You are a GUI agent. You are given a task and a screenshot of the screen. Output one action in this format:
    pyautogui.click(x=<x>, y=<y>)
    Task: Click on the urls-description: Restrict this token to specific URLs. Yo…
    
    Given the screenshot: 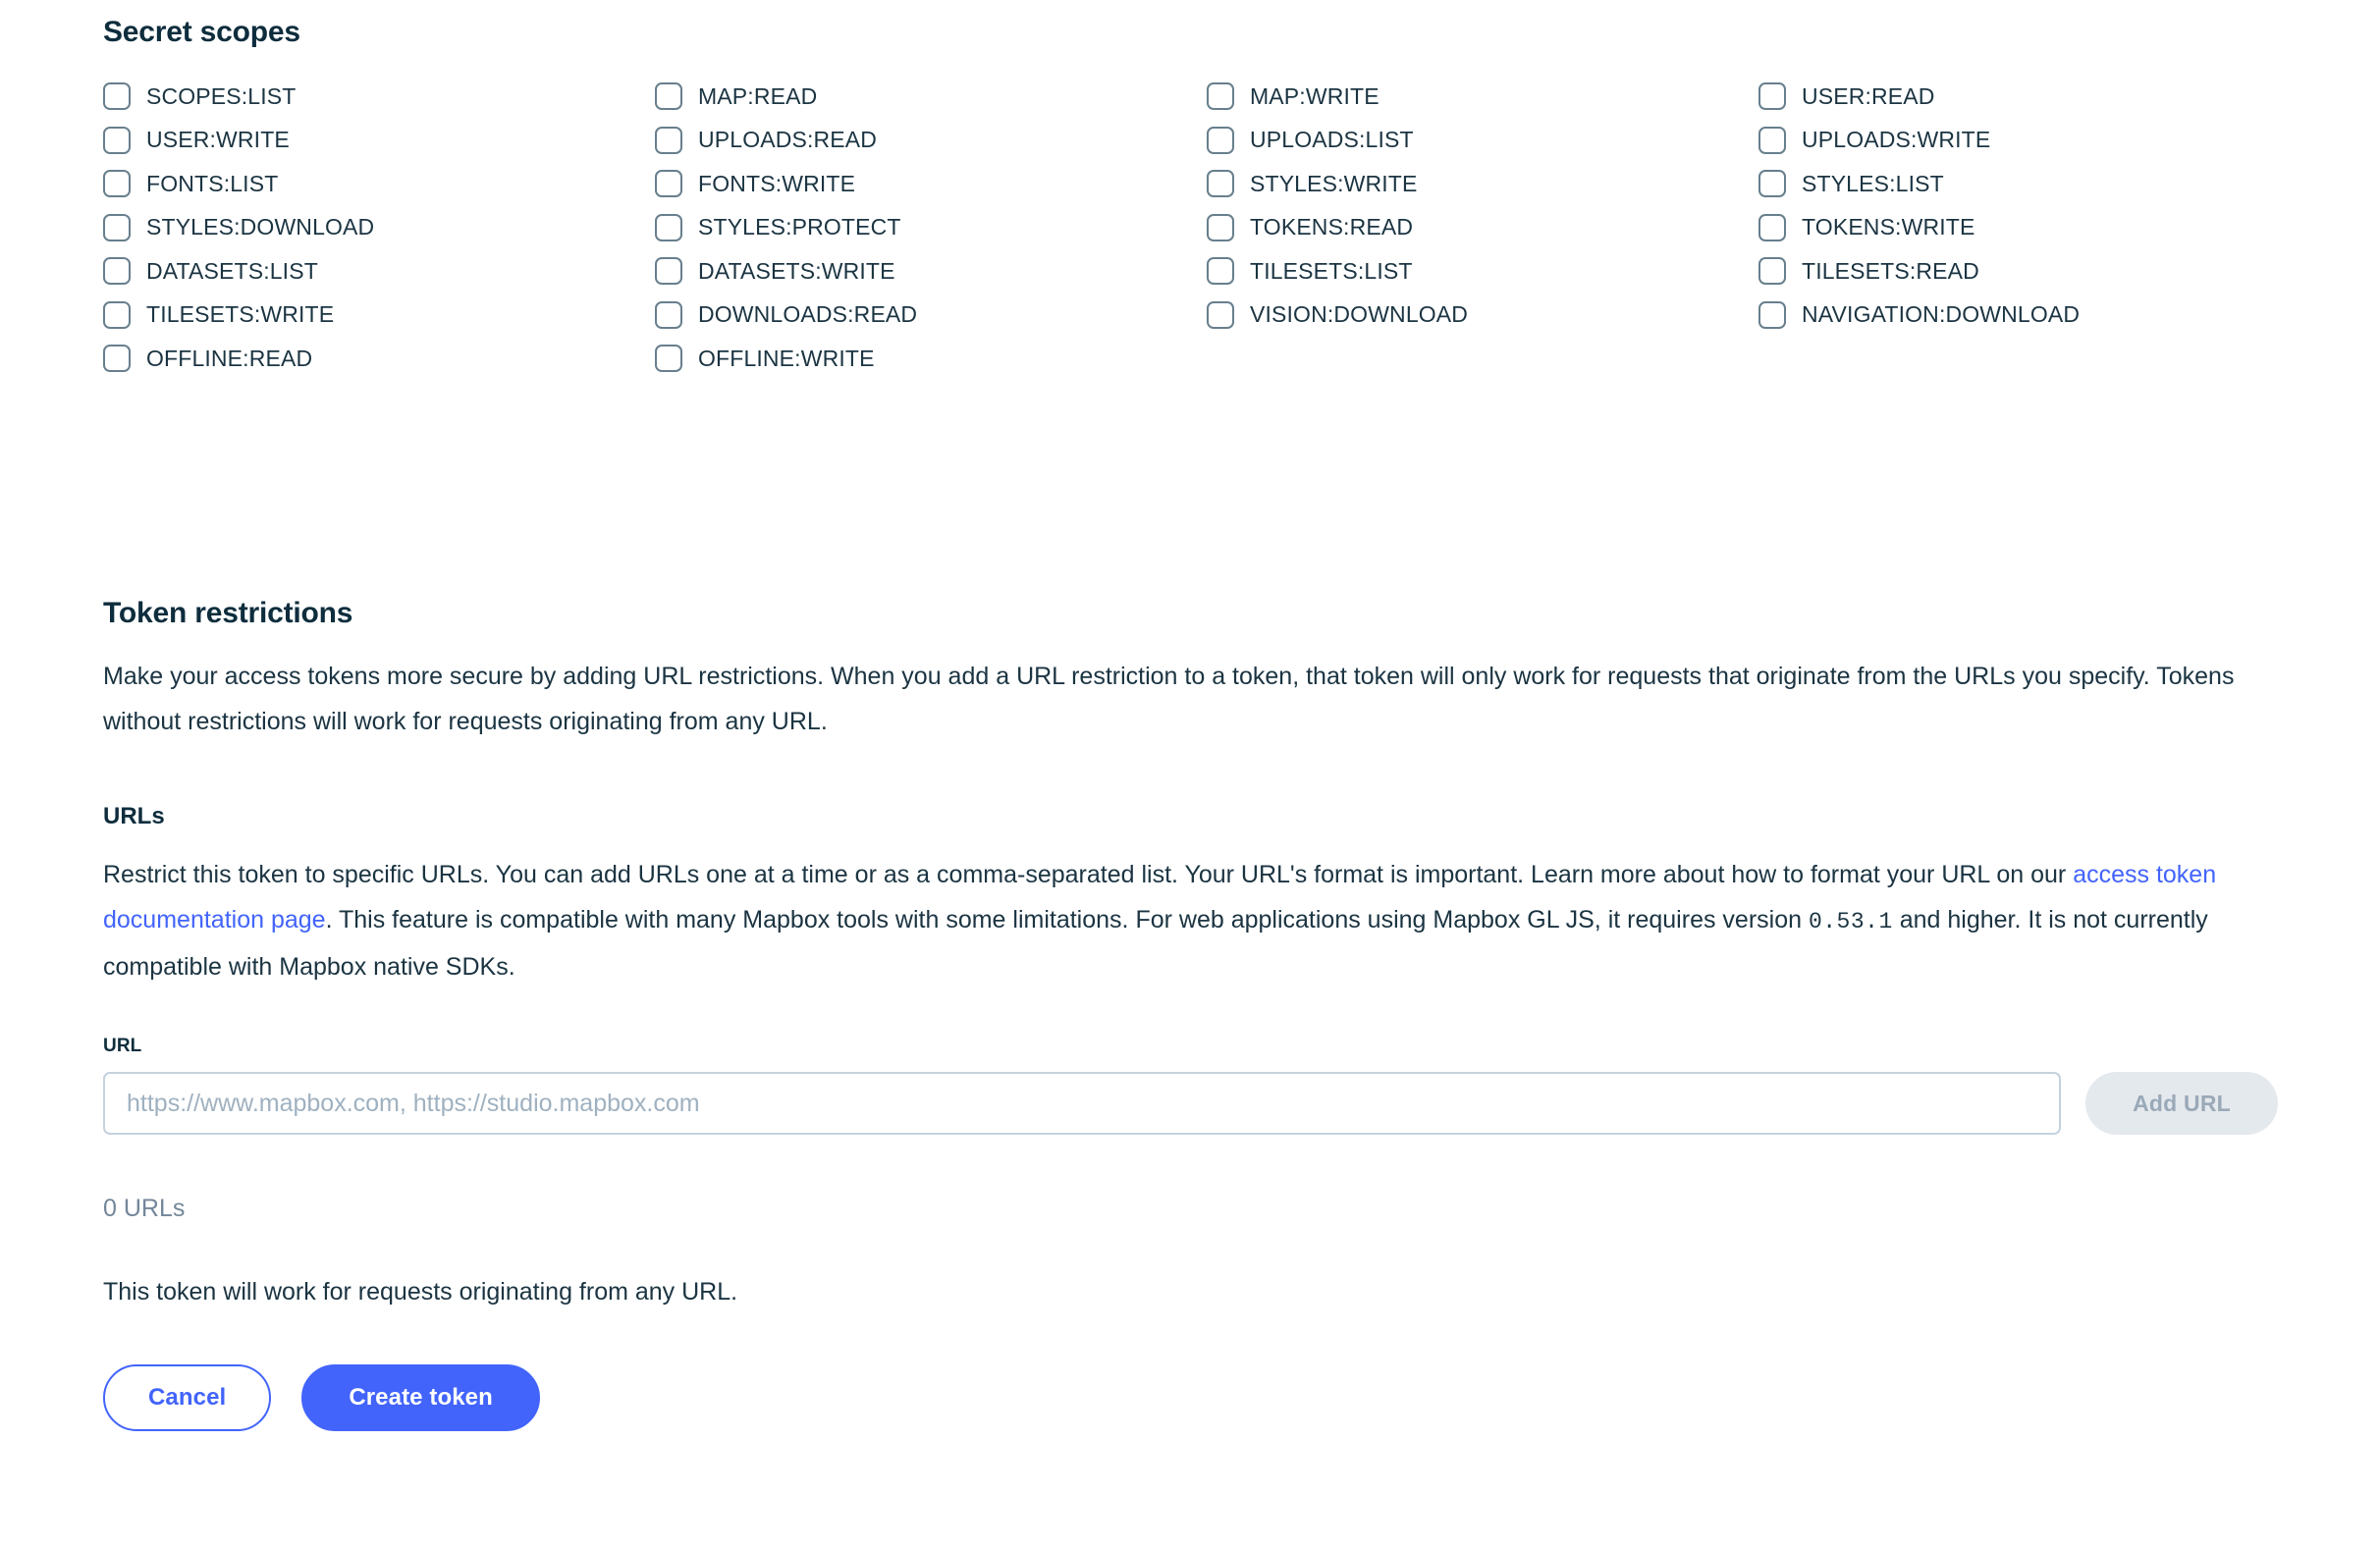 What is the action you would take?
    pyautogui.click(x=1190, y=920)
    